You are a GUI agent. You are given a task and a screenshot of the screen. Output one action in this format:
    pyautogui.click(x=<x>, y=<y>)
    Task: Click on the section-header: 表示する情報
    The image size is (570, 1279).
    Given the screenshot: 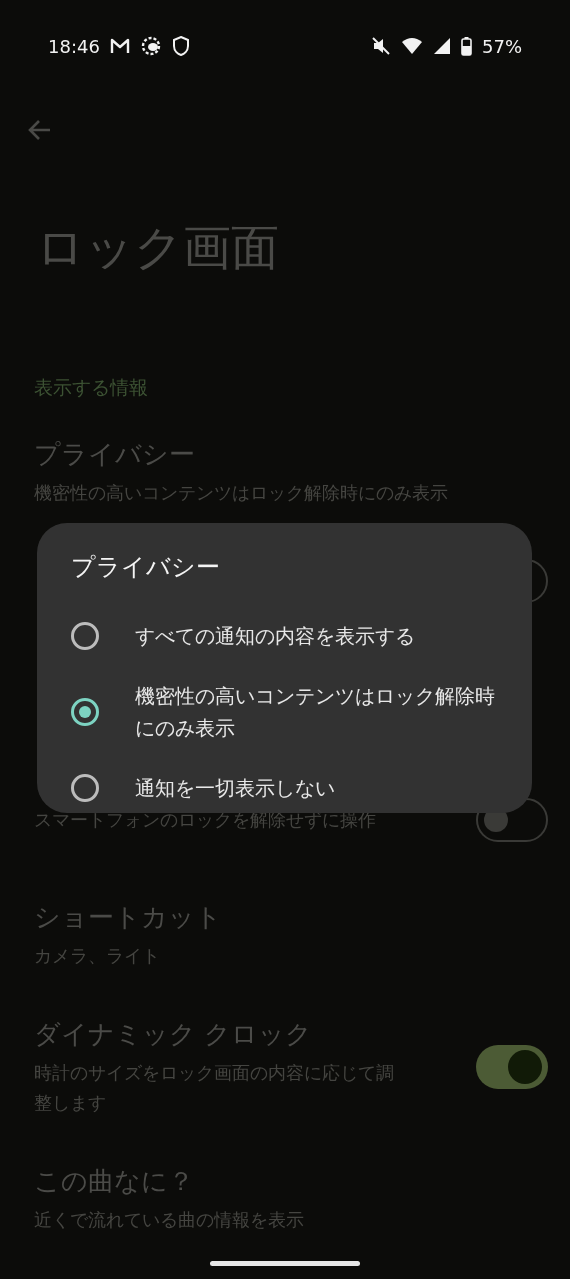 What is the action you would take?
    pyautogui.click(x=91, y=387)
    